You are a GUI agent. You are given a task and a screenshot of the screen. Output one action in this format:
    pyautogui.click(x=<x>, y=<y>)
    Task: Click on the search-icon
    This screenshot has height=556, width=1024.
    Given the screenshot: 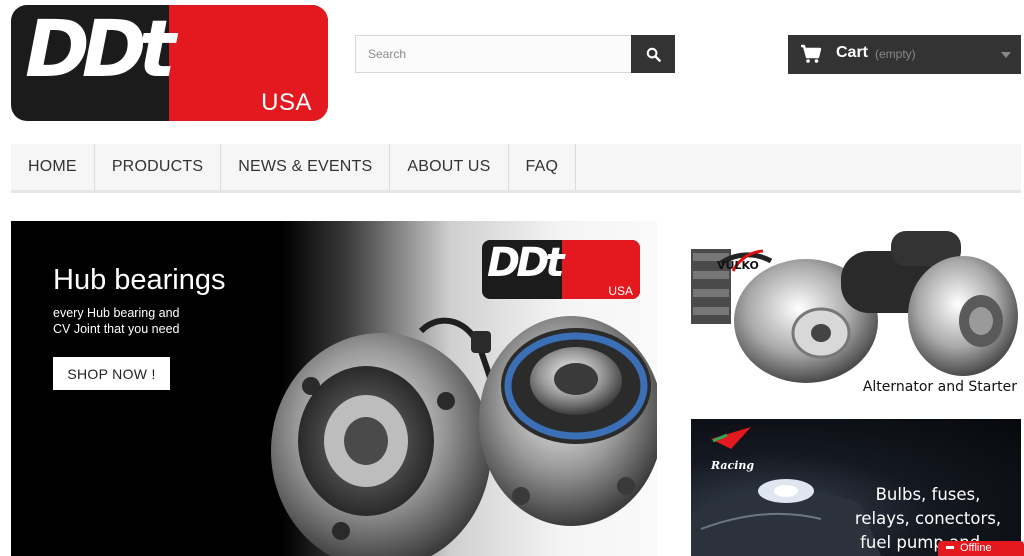 What is the action you would take?
    pyautogui.click(x=653, y=54)
    